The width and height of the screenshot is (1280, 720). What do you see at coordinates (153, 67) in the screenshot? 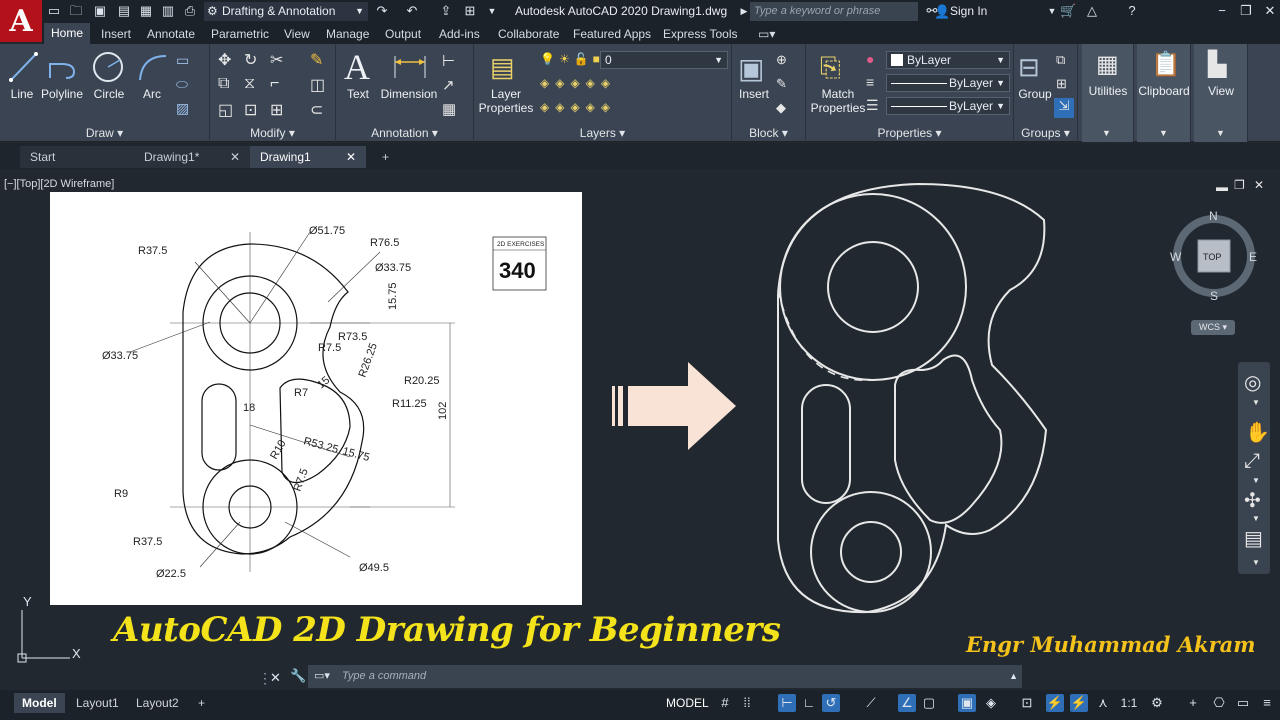
I see `arc-icon` at bounding box center [153, 67].